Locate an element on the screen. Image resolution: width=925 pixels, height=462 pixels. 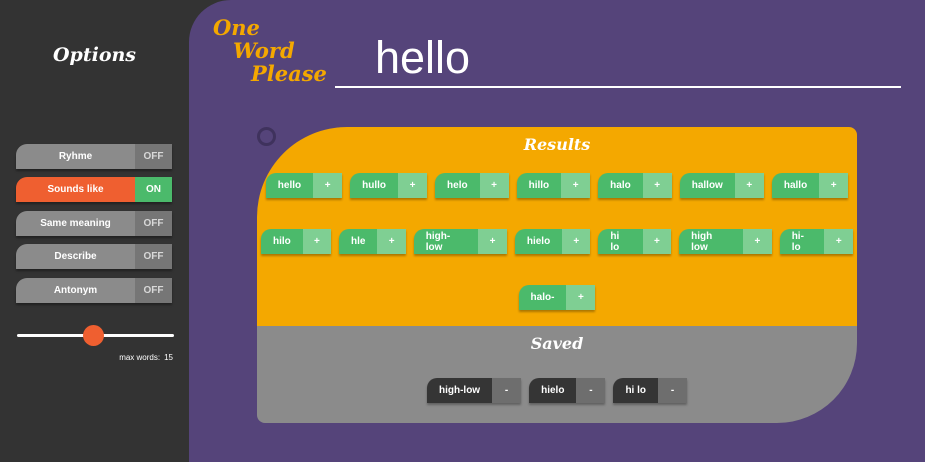
saved-row: high-low - hielo - hi lo - is located at coordinates (557, 390).